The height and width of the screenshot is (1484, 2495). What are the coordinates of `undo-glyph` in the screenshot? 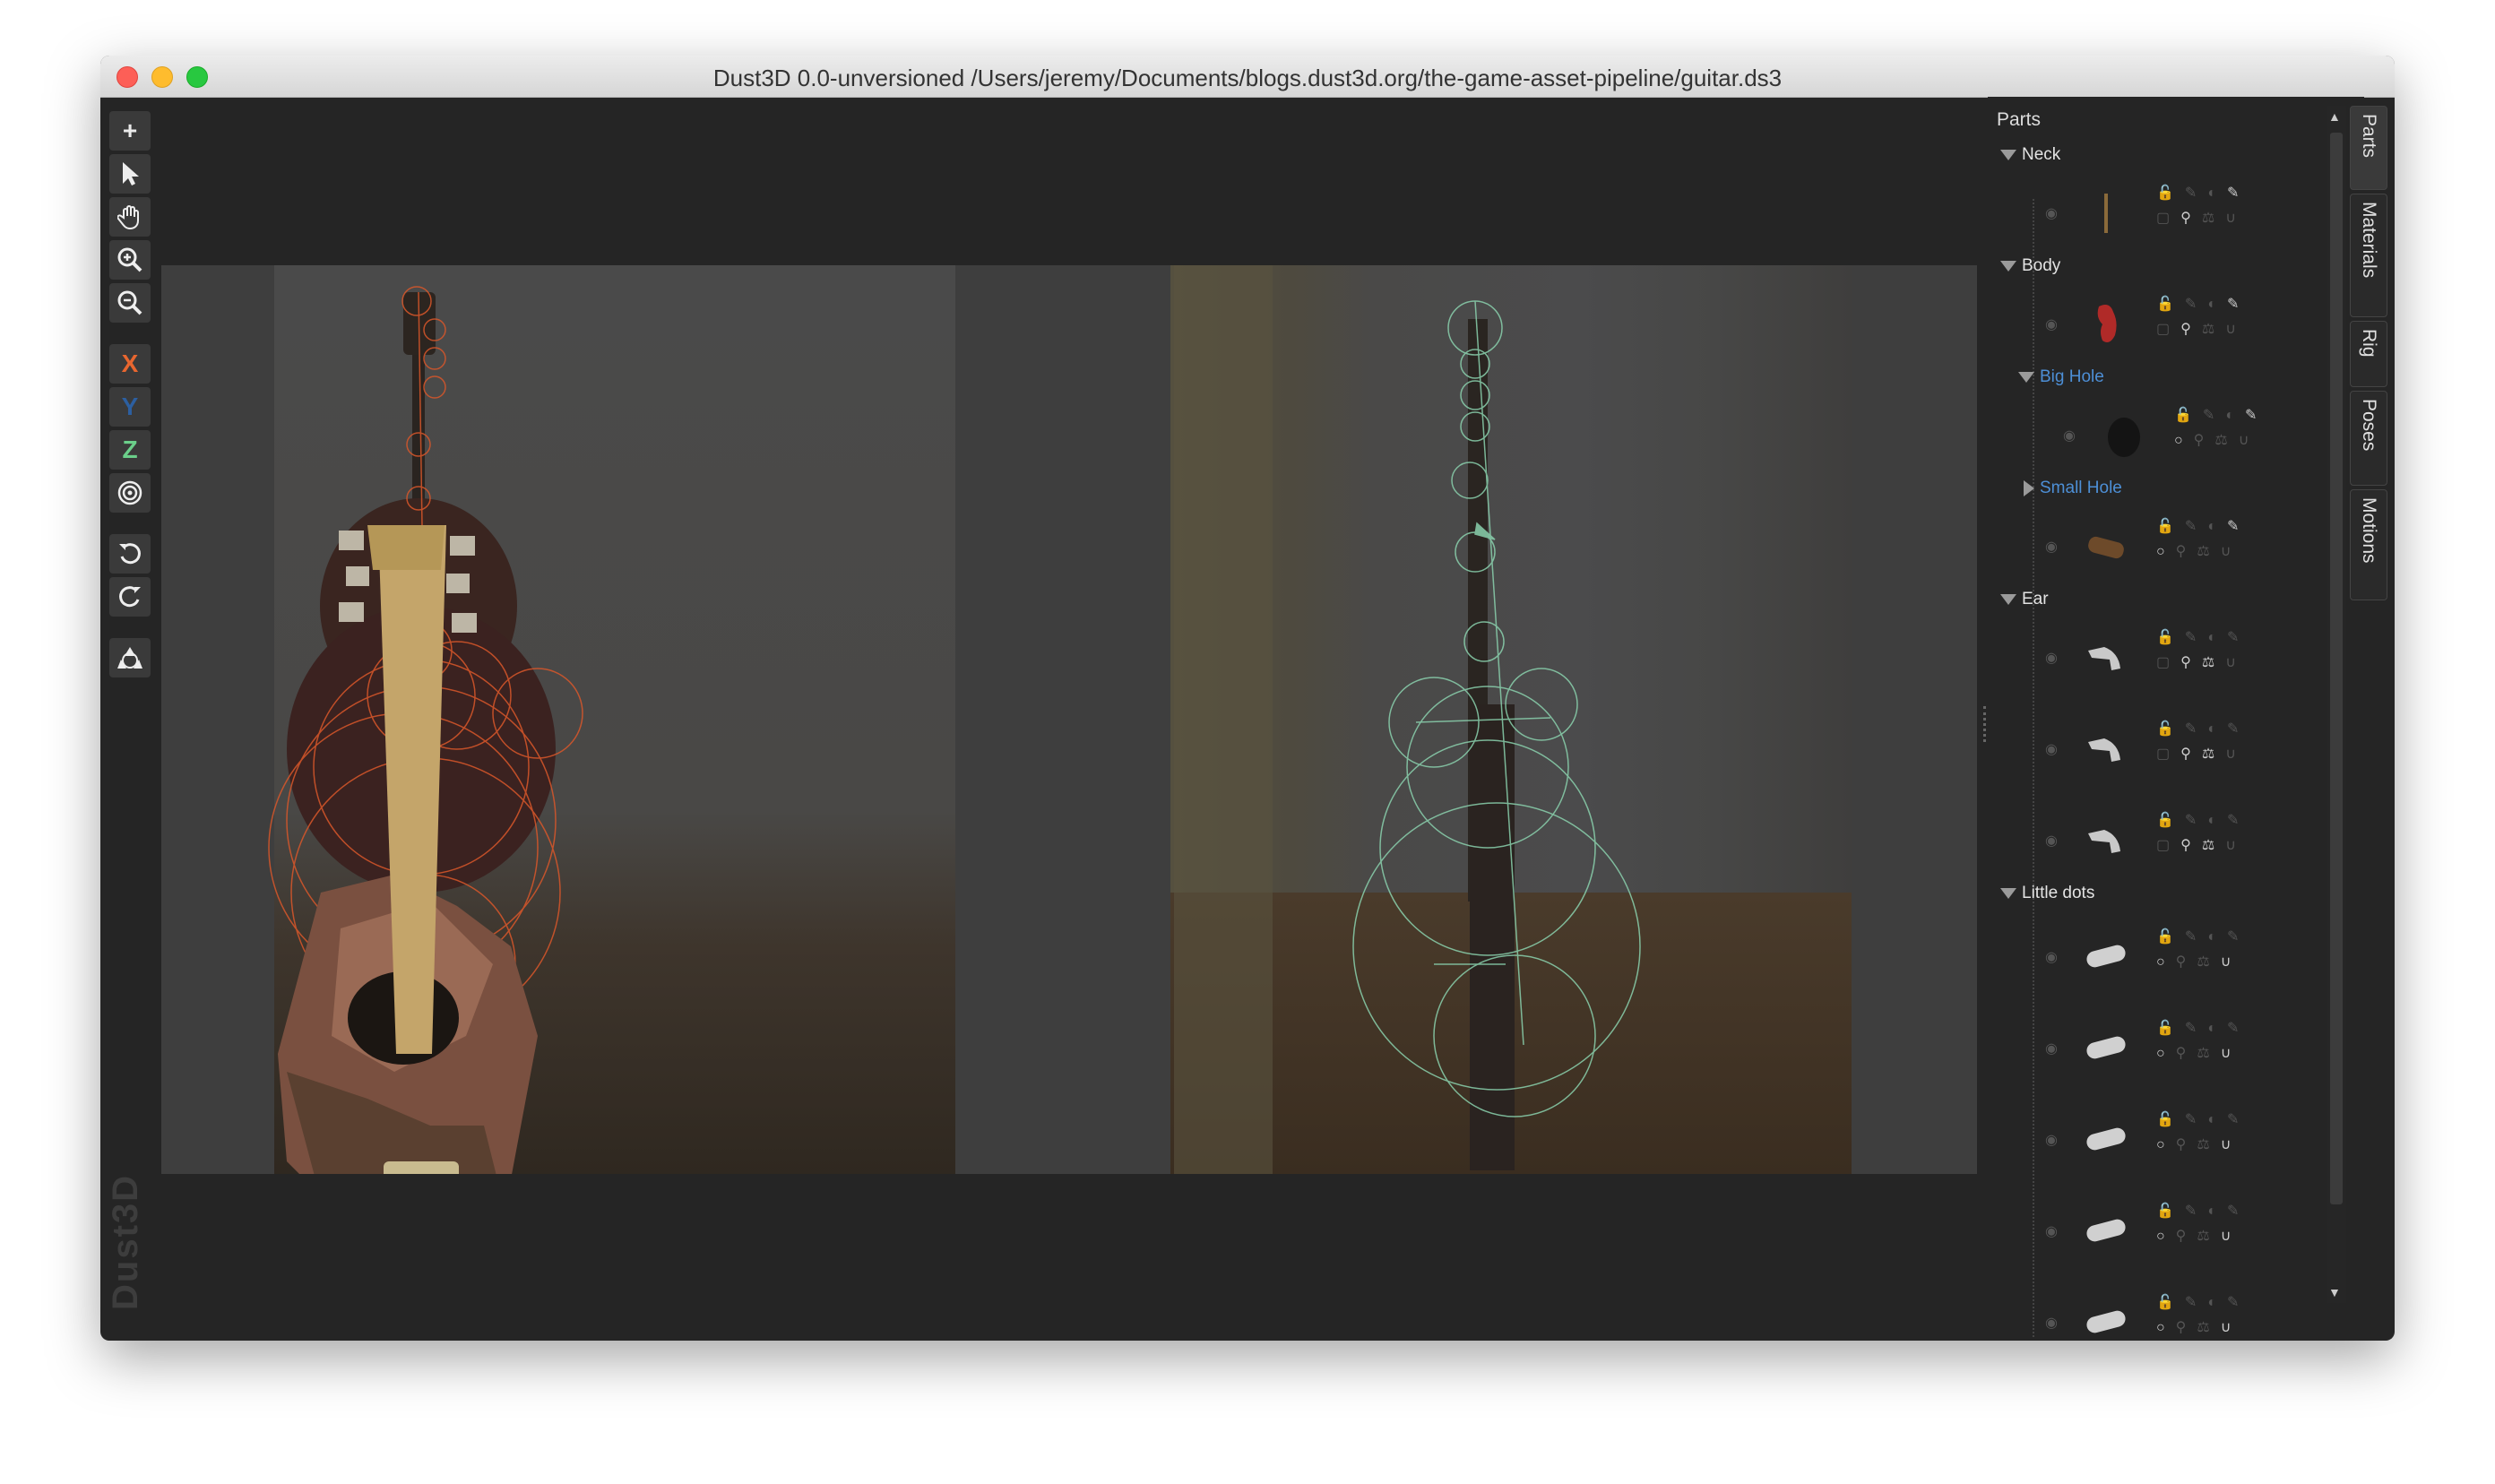 It's located at (130, 554).